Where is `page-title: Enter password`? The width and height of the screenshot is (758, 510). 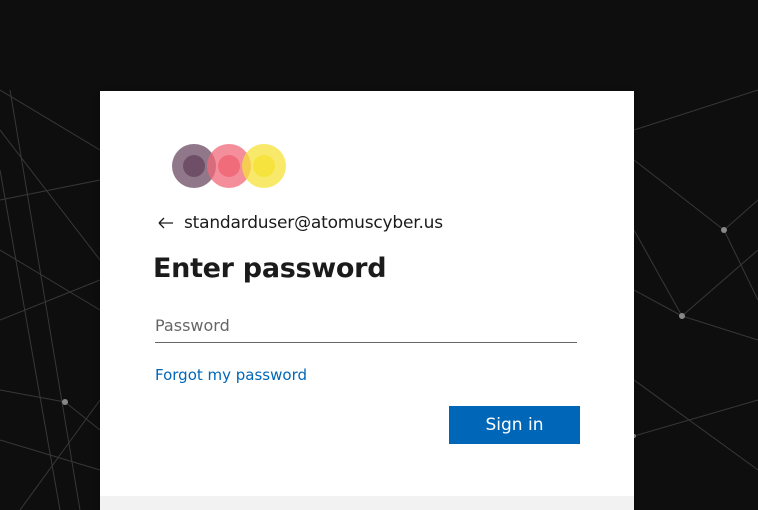 page-title: Enter password is located at coordinates (270, 268).